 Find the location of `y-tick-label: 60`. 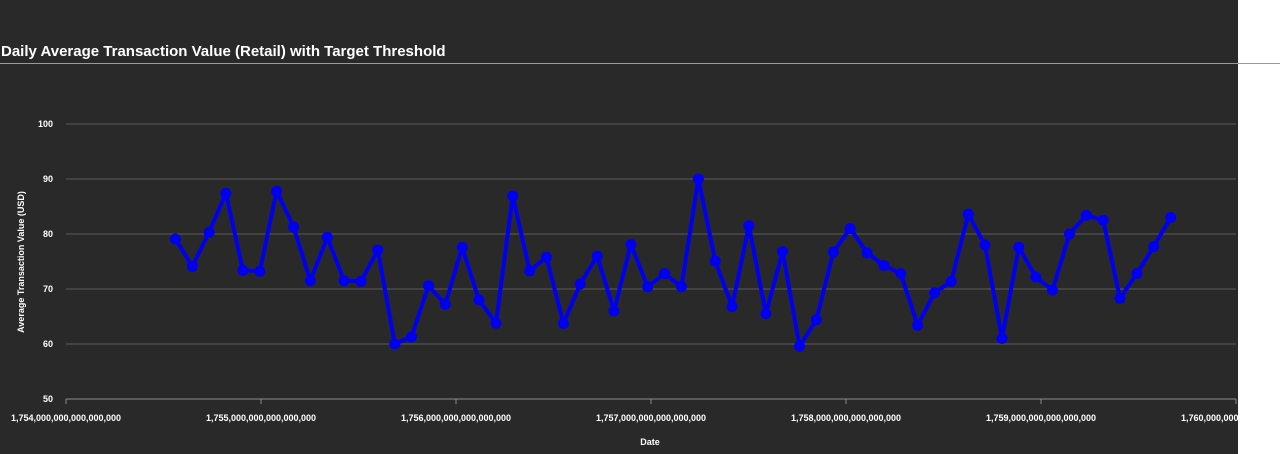

y-tick-label: 60 is located at coordinates (48, 344).